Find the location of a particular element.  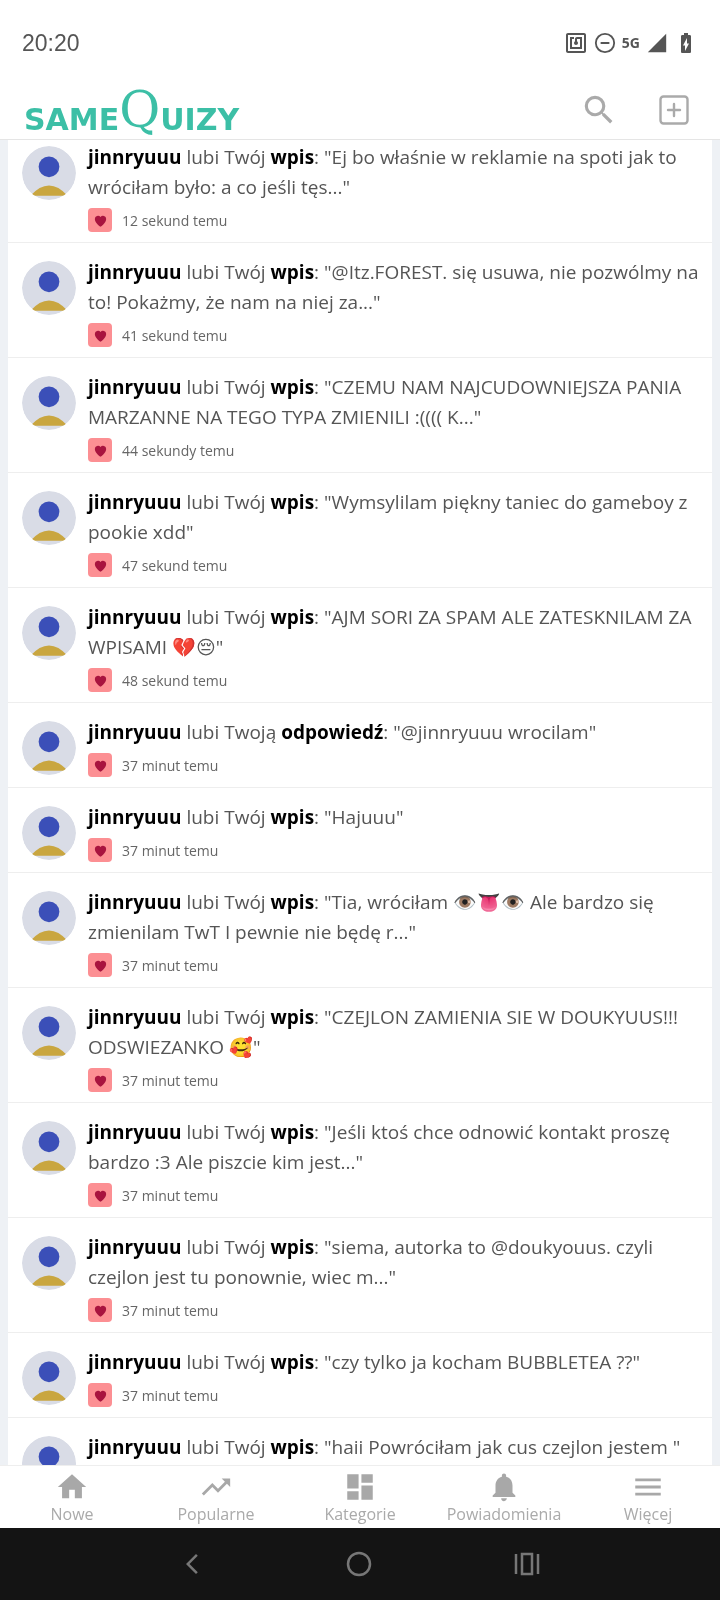

notification-text: jinnryuuu lubi Twój wpis: "Hajuuu" is located at coordinates (246, 817).